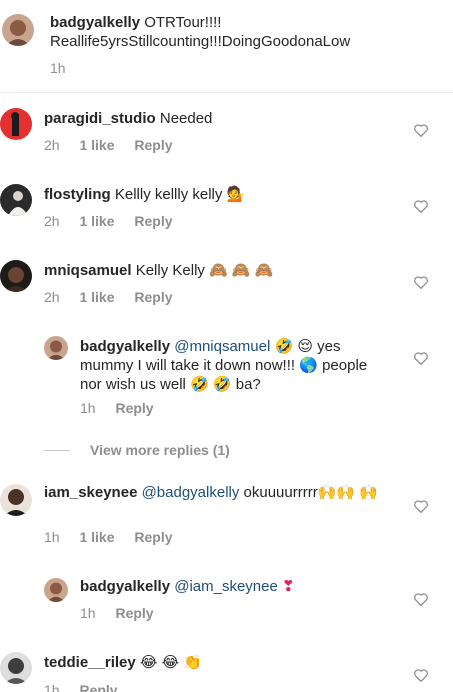 This screenshot has height=692, width=453. Describe the element at coordinates (286, 586) in the screenshot. I see `reply-content: ❣` at that location.